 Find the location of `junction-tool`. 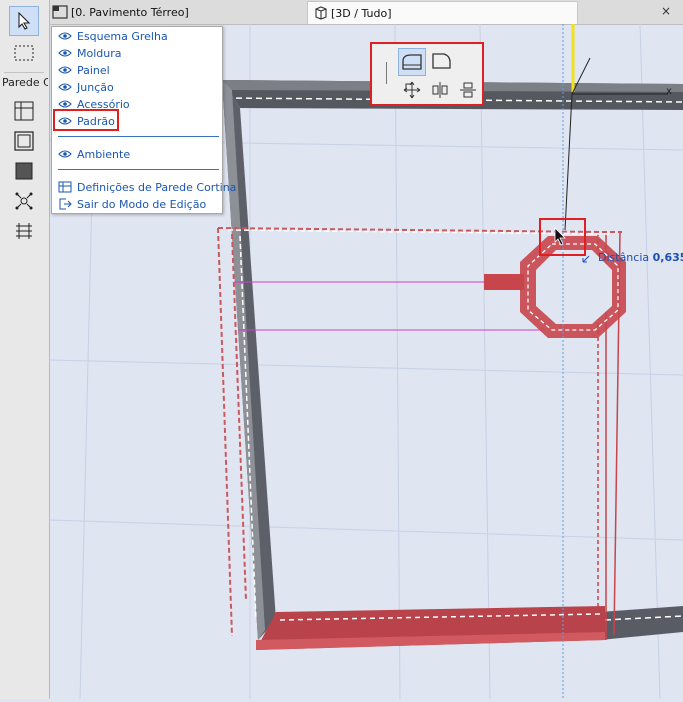

junction-tool is located at coordinates (24, 201).